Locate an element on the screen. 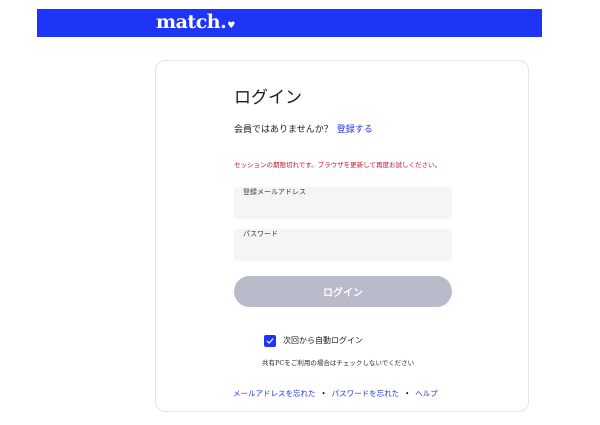 Image resolution: width=600 pixels, height=425 pixels. no-account-text: 会員ではありませんか？ is located at coordinates (283, 130).